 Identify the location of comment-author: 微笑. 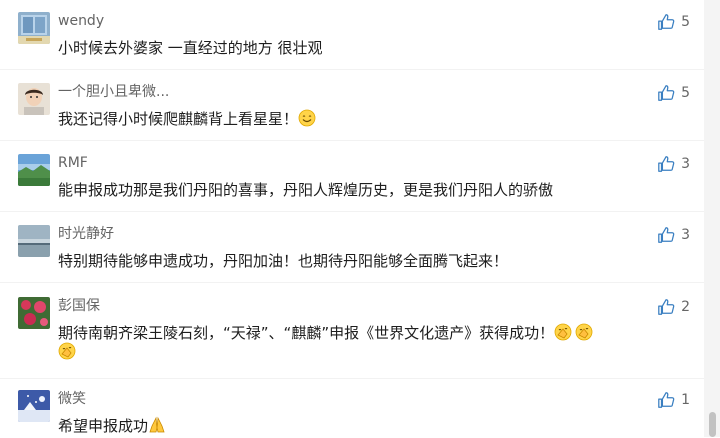
(72, 399).